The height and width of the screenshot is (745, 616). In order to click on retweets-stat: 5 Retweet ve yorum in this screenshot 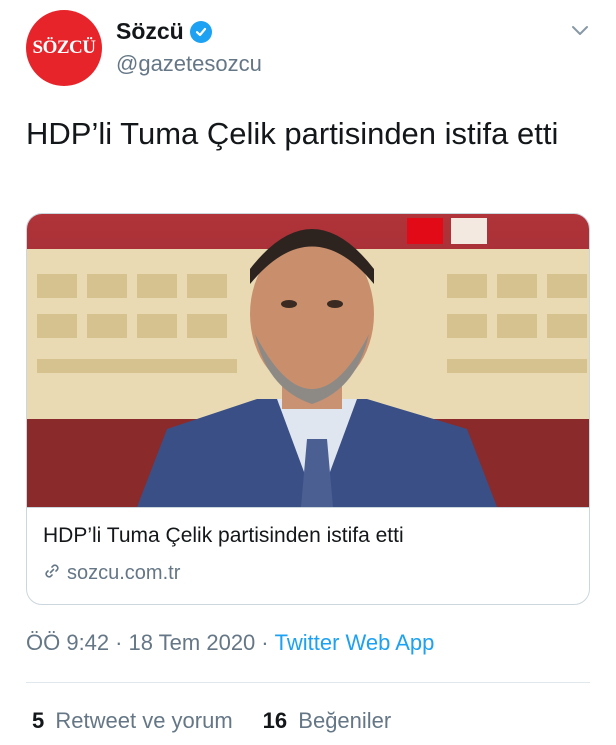, I will do `click(132, 721)`.